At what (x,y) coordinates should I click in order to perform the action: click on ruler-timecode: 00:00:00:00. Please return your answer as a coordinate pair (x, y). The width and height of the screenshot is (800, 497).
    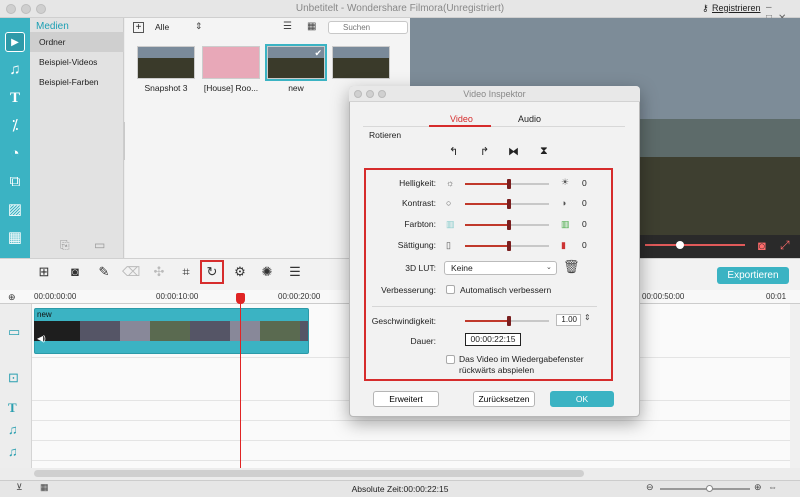
    Looking at the image, I should click on (55, 296).